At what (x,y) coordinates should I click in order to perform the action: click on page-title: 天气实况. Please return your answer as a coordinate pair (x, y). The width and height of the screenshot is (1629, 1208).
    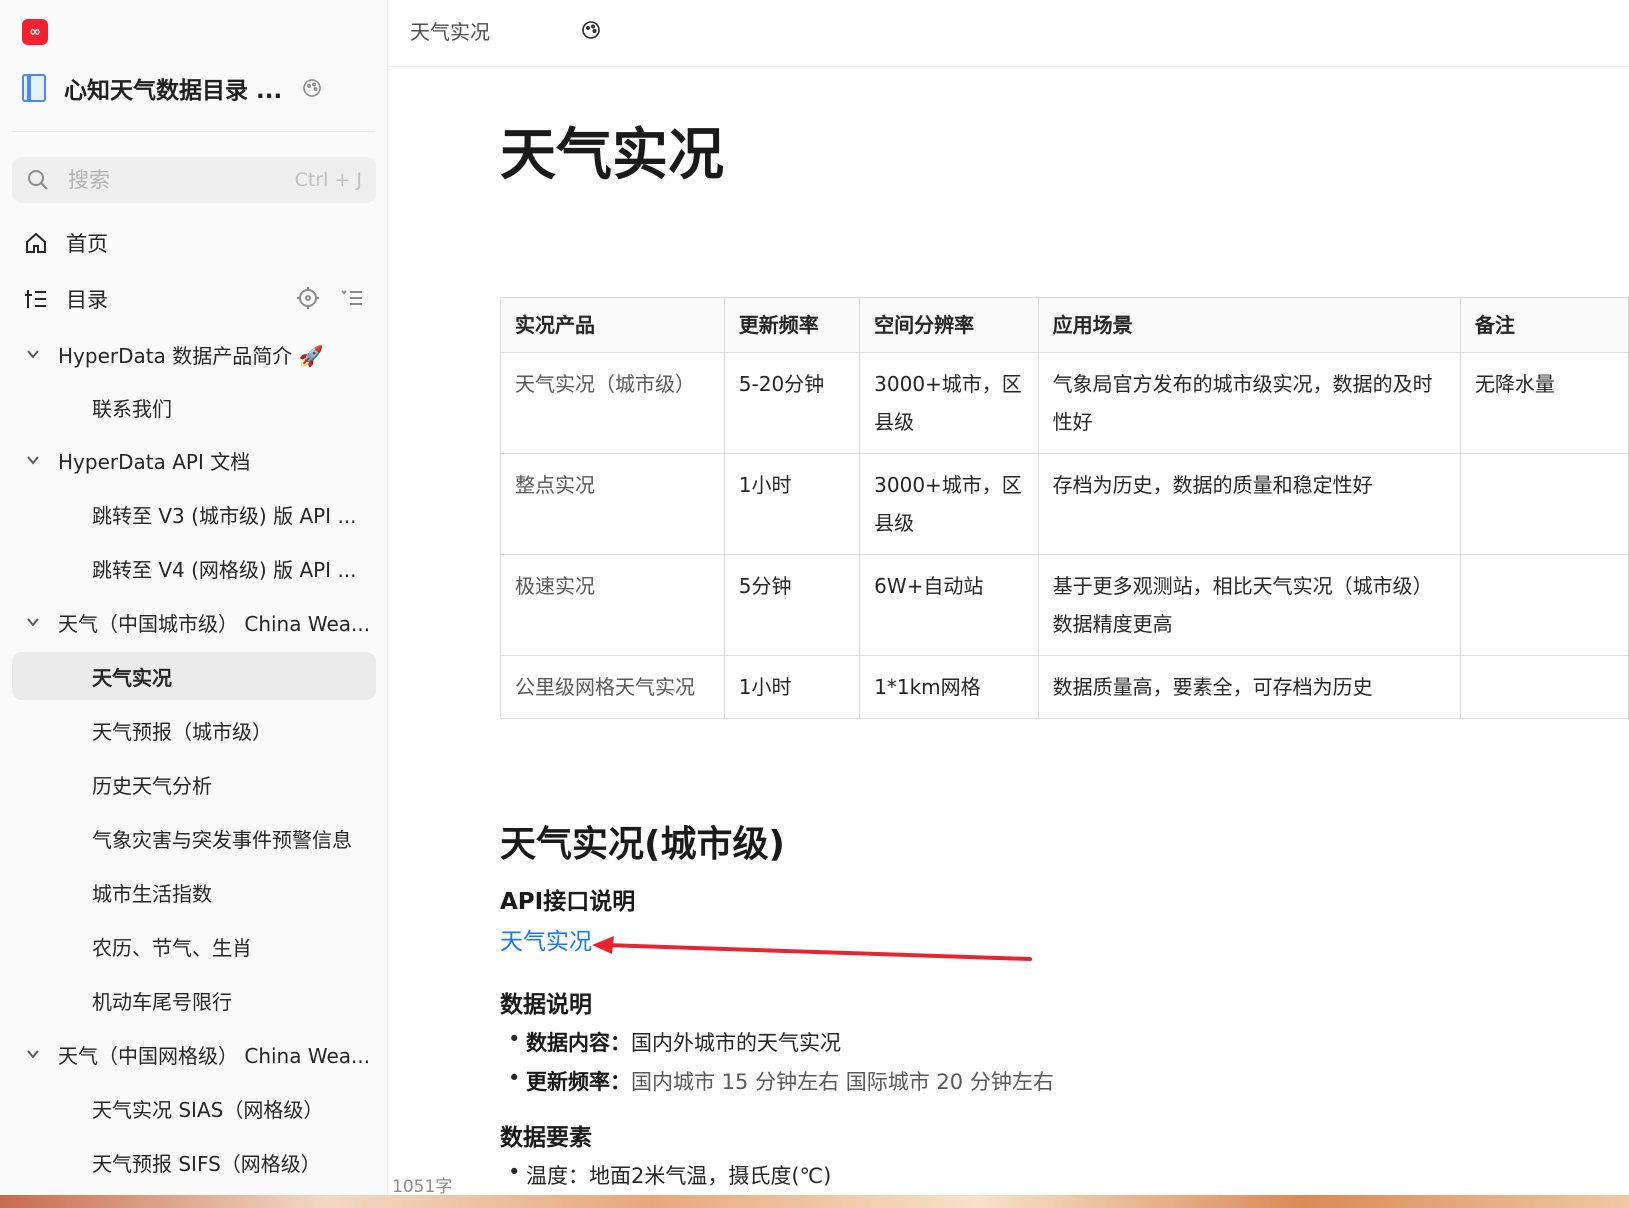
    Looking at the image, I should click on (612, 155).